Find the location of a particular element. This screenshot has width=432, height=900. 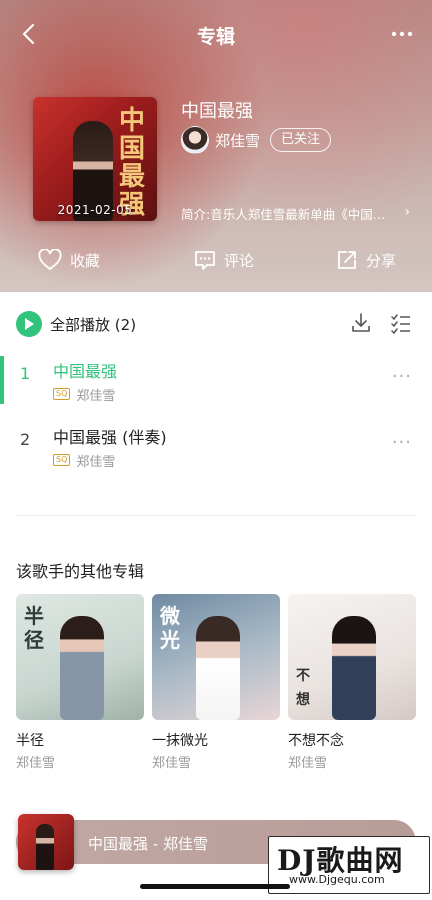

song-row: 2 中国最强 (伴奏) SQ 郑佳雪 ··· is located at coordinates (216, 448).